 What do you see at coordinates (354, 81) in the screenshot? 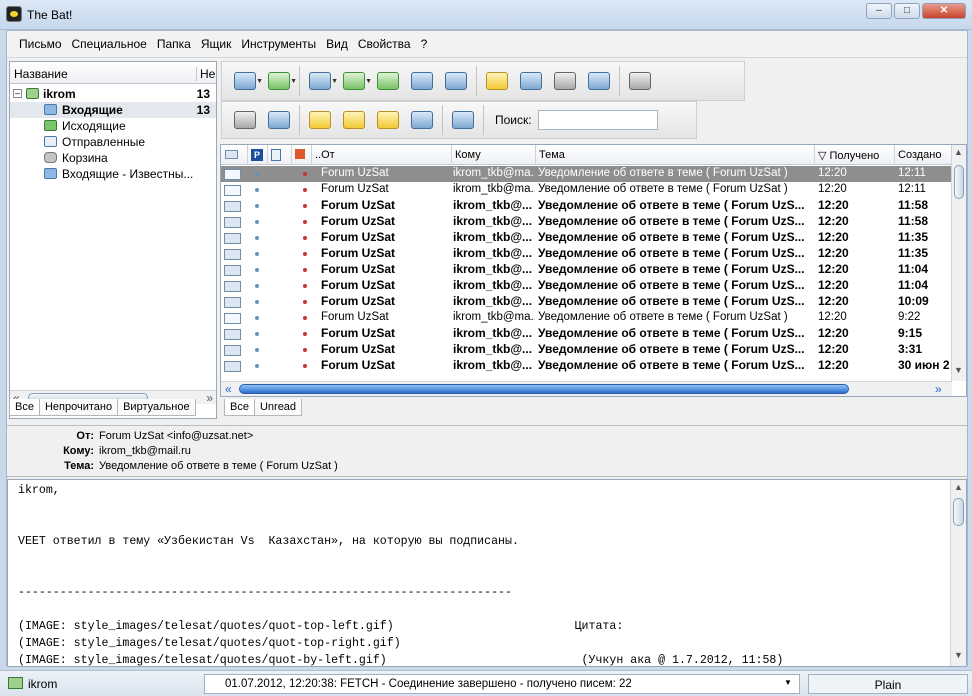
I see `reply-button: ▼` at bounding box center [354, 81].